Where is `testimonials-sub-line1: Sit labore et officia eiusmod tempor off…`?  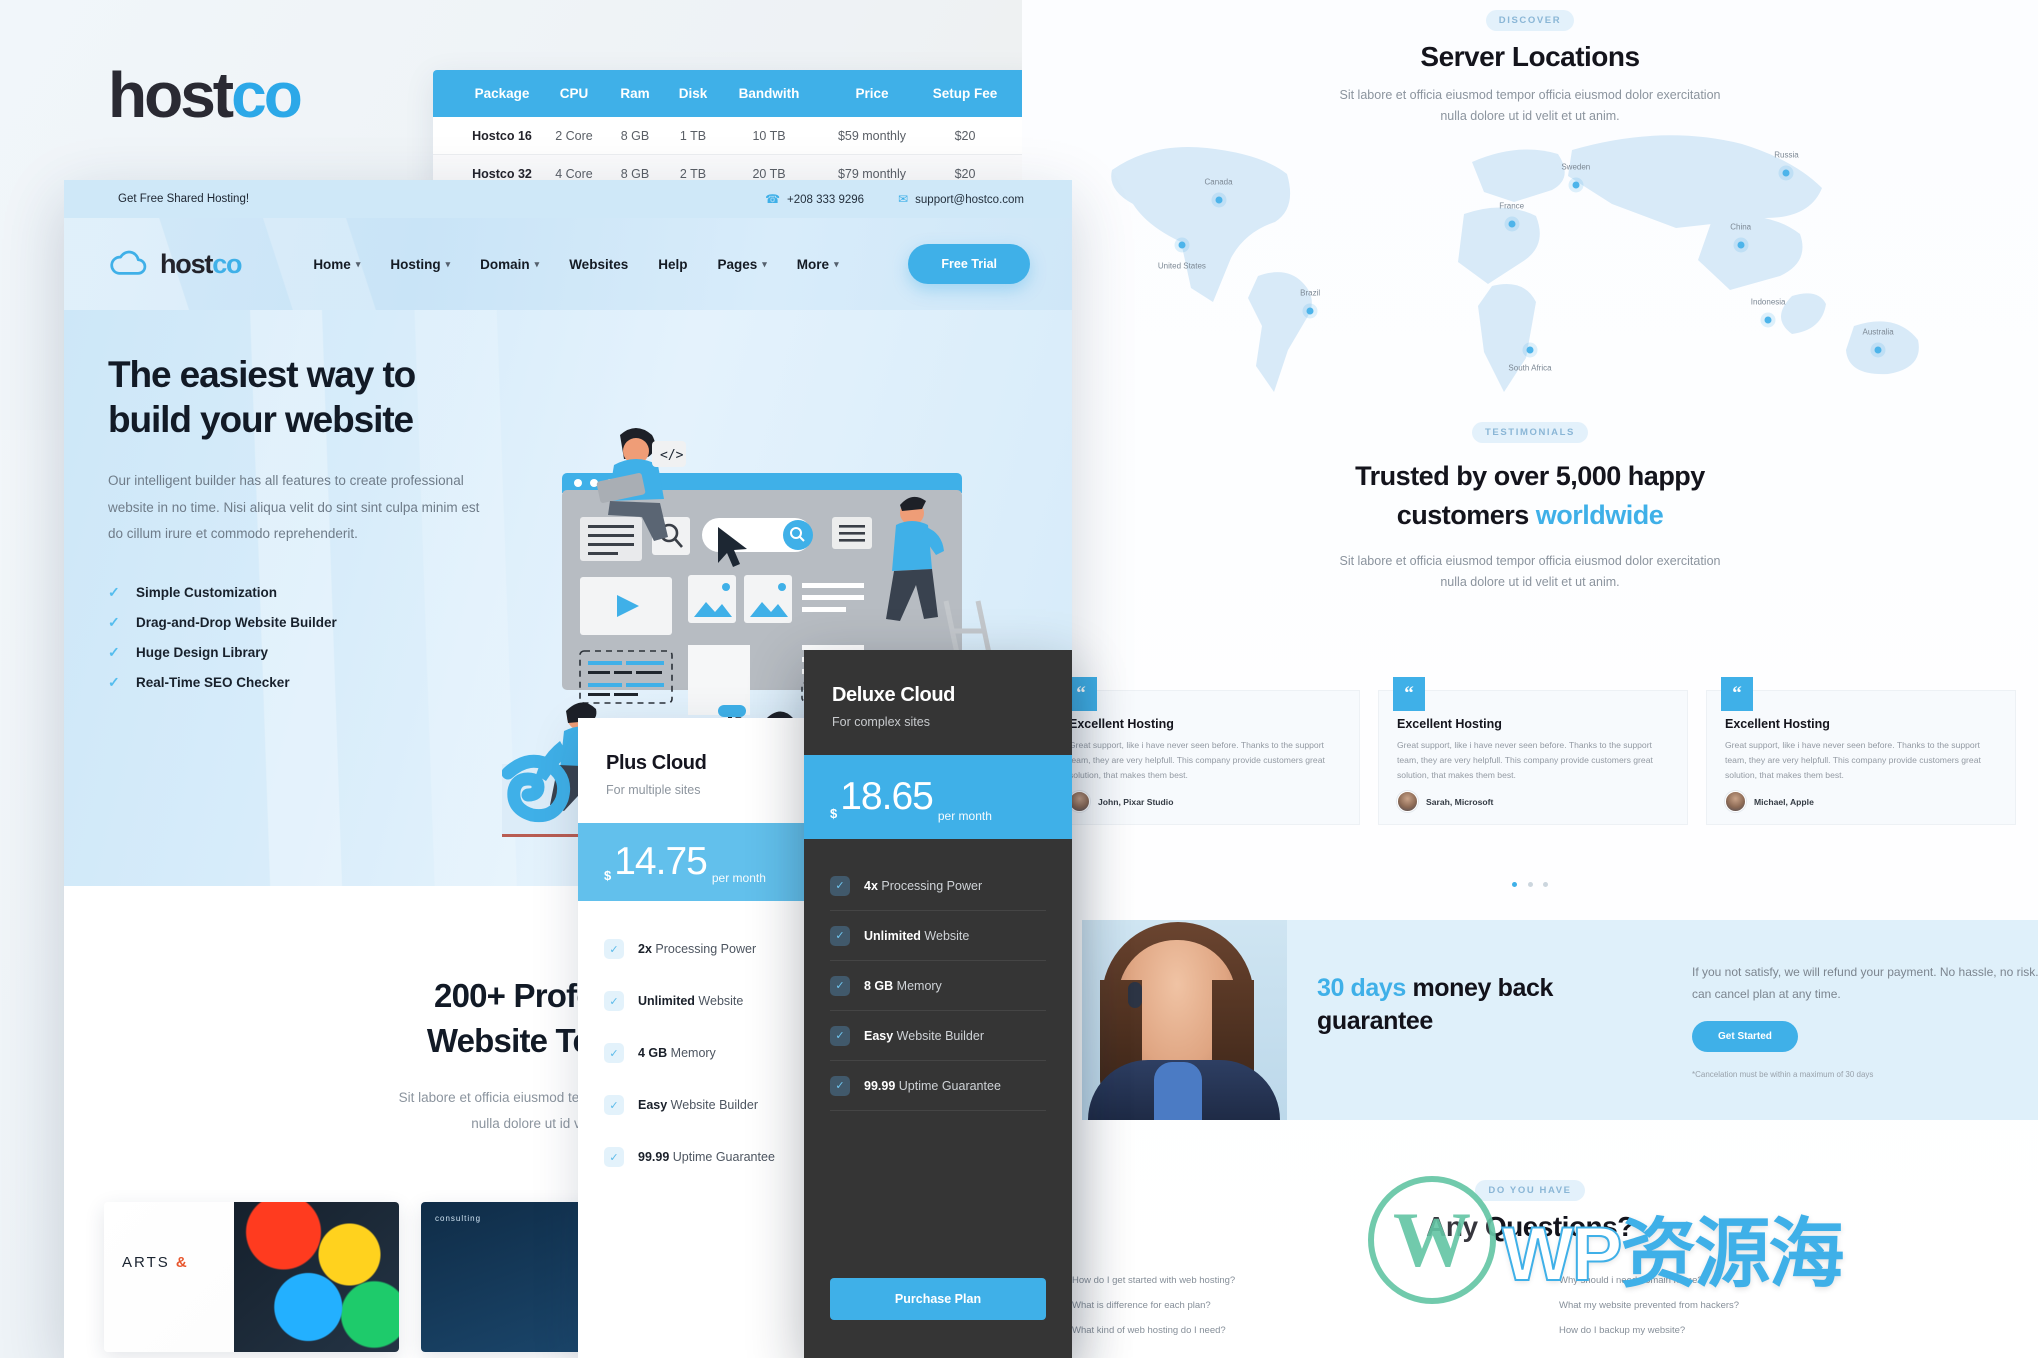
testimonials-sub-line1: Sit labore et officia eiusmod tempor off… is located at coordinates (1530, 561).